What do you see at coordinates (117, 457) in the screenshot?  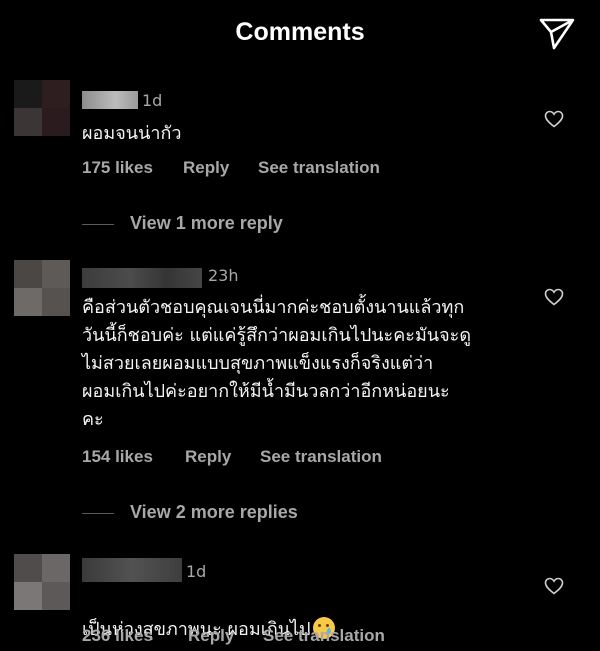 I see `like-count: 154 likes` at bounding box center [117, 457].